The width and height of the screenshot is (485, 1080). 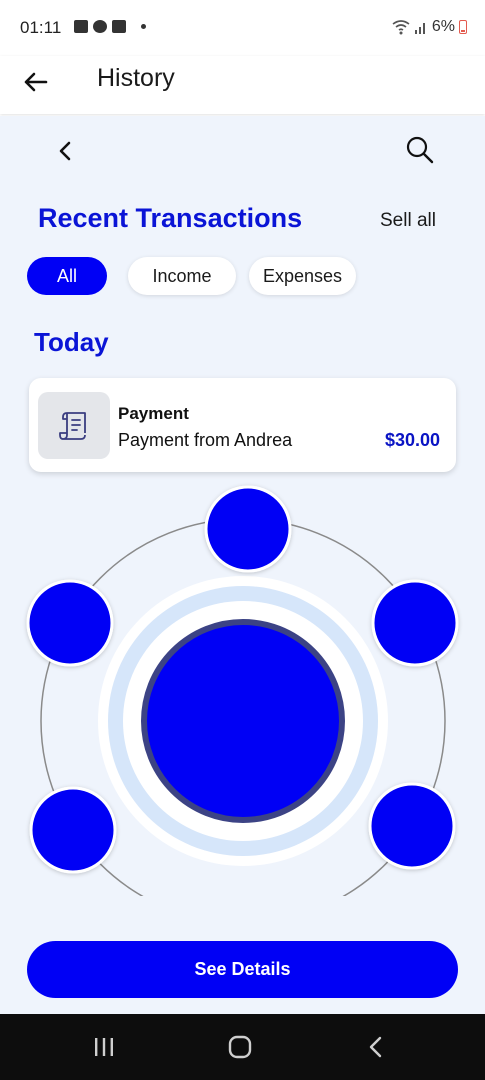 I want to click on orbit-node-left-lower, so click(x=73, y=830).